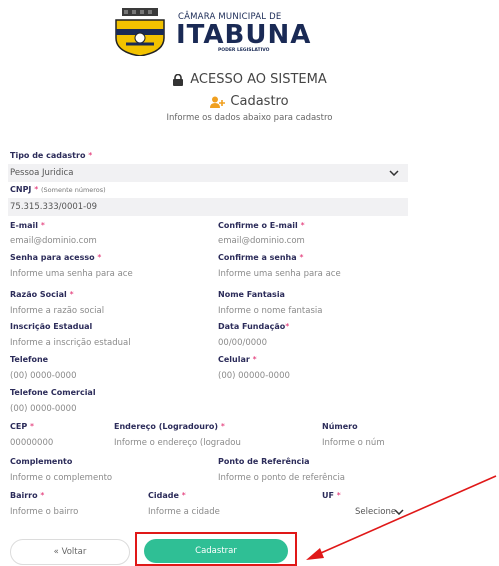 Image resolution: width=499 pixels, height=566 pixels. What do you see at coordinates (244, 50) in the screenshot?
I see `org-subtitle: PODER LEGISLATIVO` at bounding box center [244, 50].